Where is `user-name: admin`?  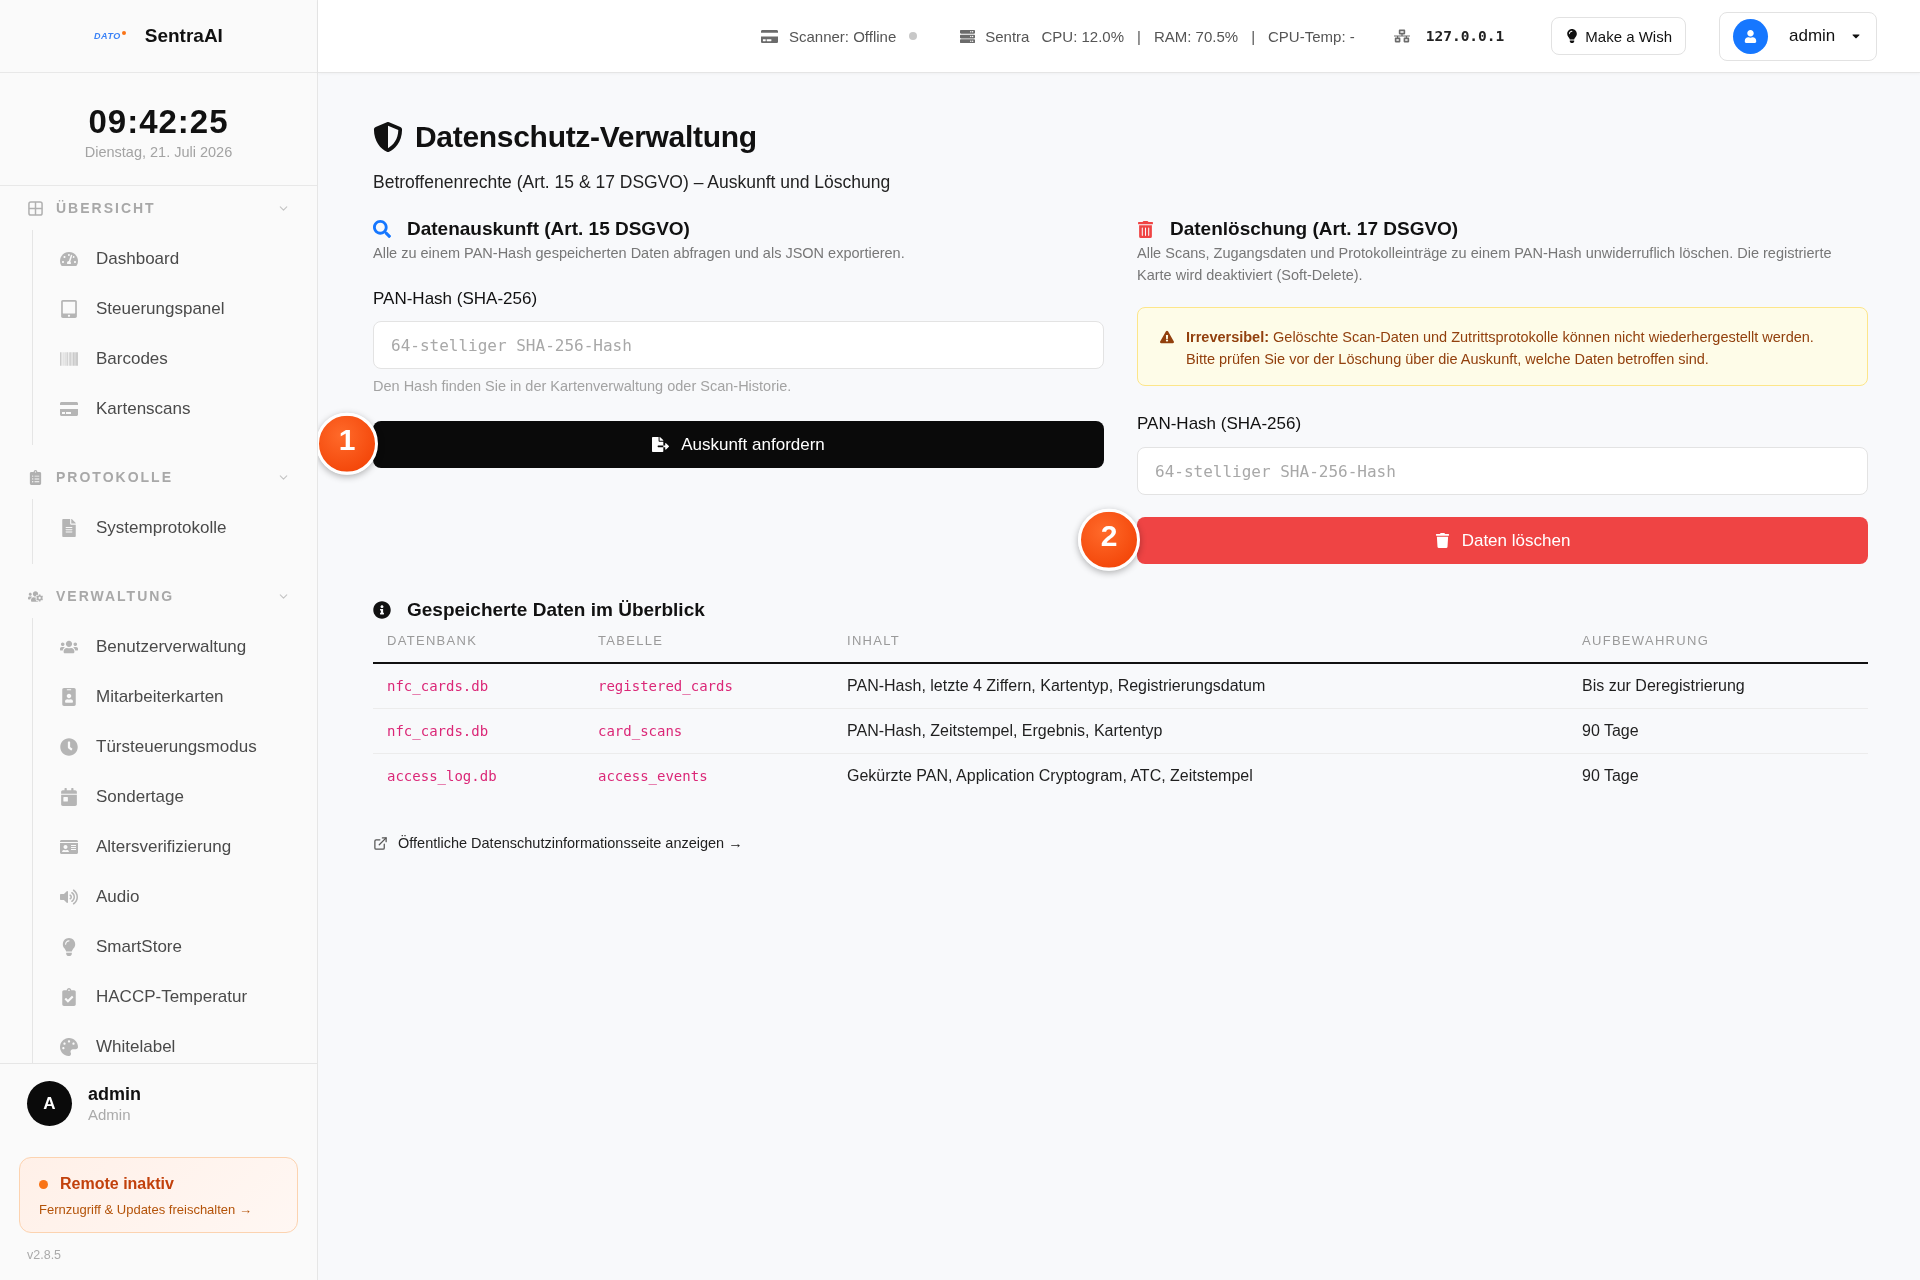
user-name: admin is located at coordinates (114, 1093).